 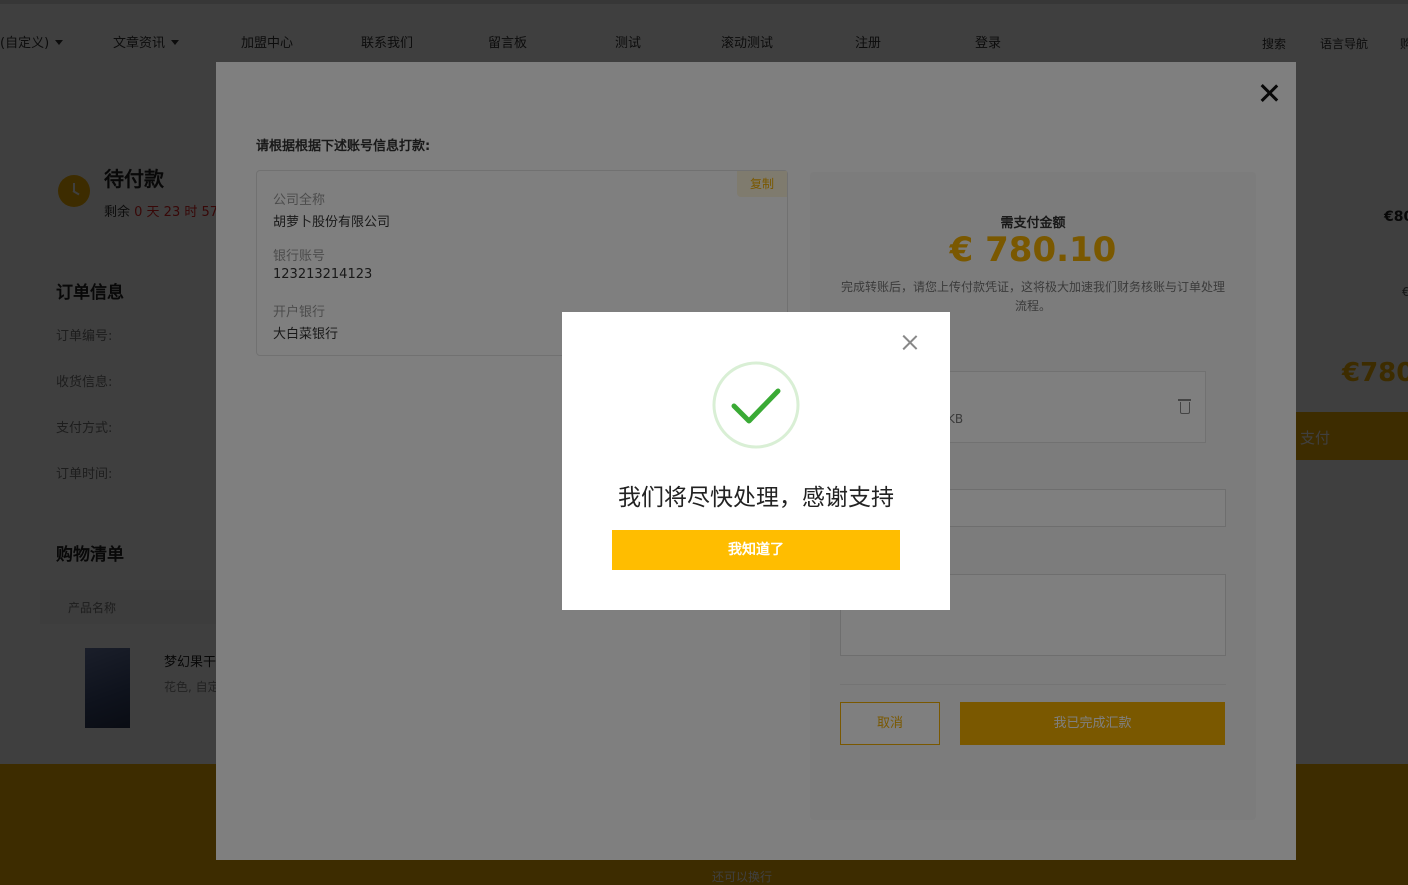 What do you see at coordinates (756, 498) in the screenshot?
I see `success-message: 我们将尽快处理，感谢支持` at bounding box center [756, 498].